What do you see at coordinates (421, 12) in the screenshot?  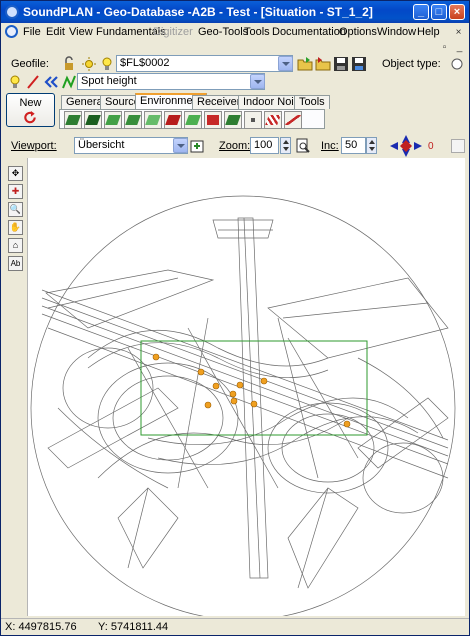 I see `minimize-button: _` at bounding box center [421, 12].